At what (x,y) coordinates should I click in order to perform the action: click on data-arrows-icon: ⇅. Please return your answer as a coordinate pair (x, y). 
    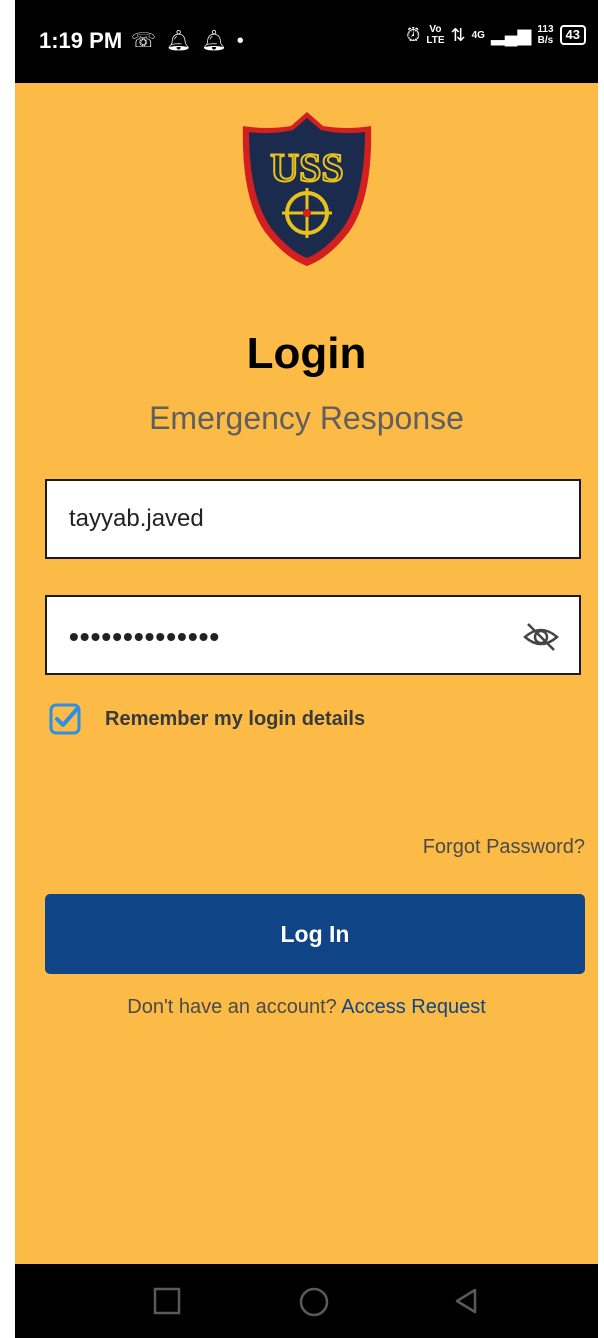
    Looking at the image, I should click on (458, 34).